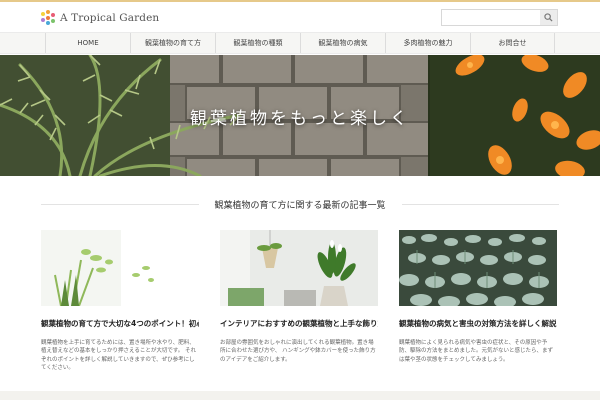 The height and width of the screenshot is (400, 600). Describe the element at coordinates (87, 43) in the screenshot. I see `nav-item-home: HOME` at that location.